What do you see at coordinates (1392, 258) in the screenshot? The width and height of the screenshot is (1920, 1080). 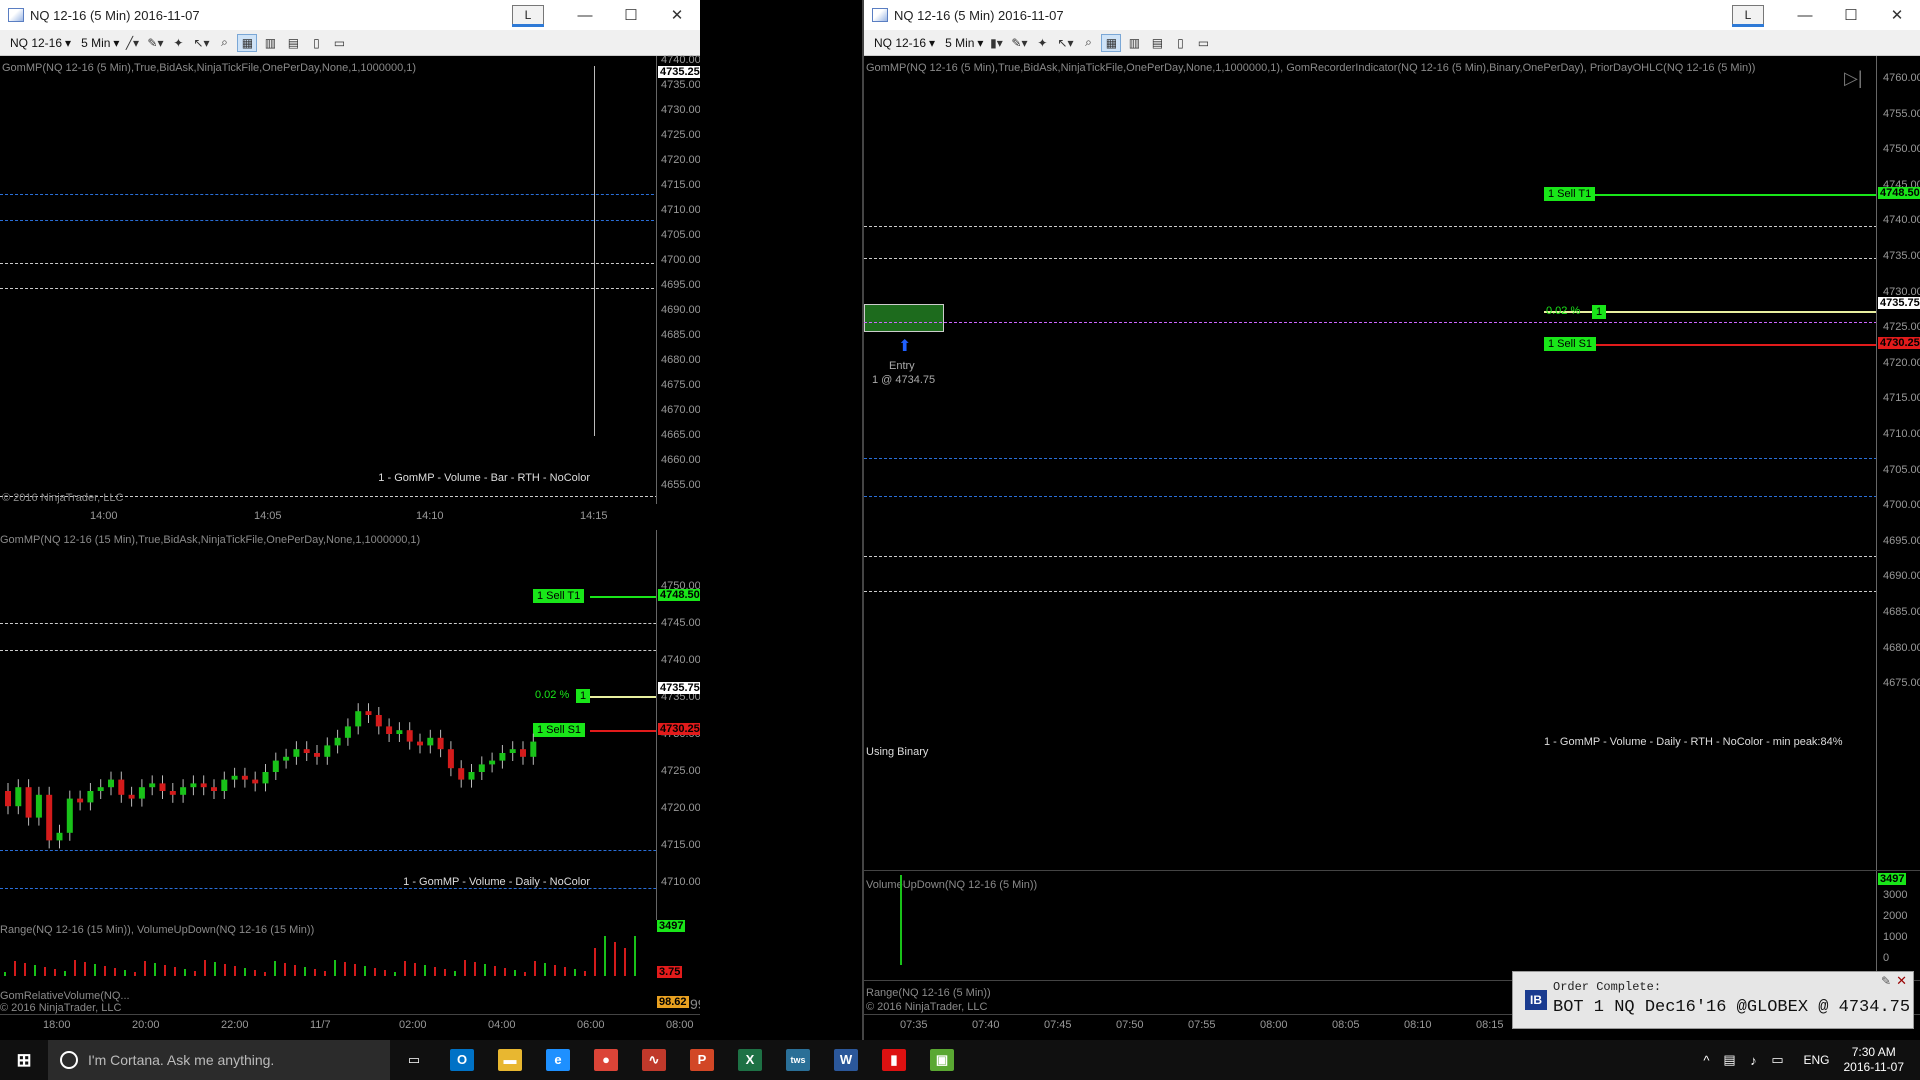 I see `white-level-line` at bounding box center [1392, 258].